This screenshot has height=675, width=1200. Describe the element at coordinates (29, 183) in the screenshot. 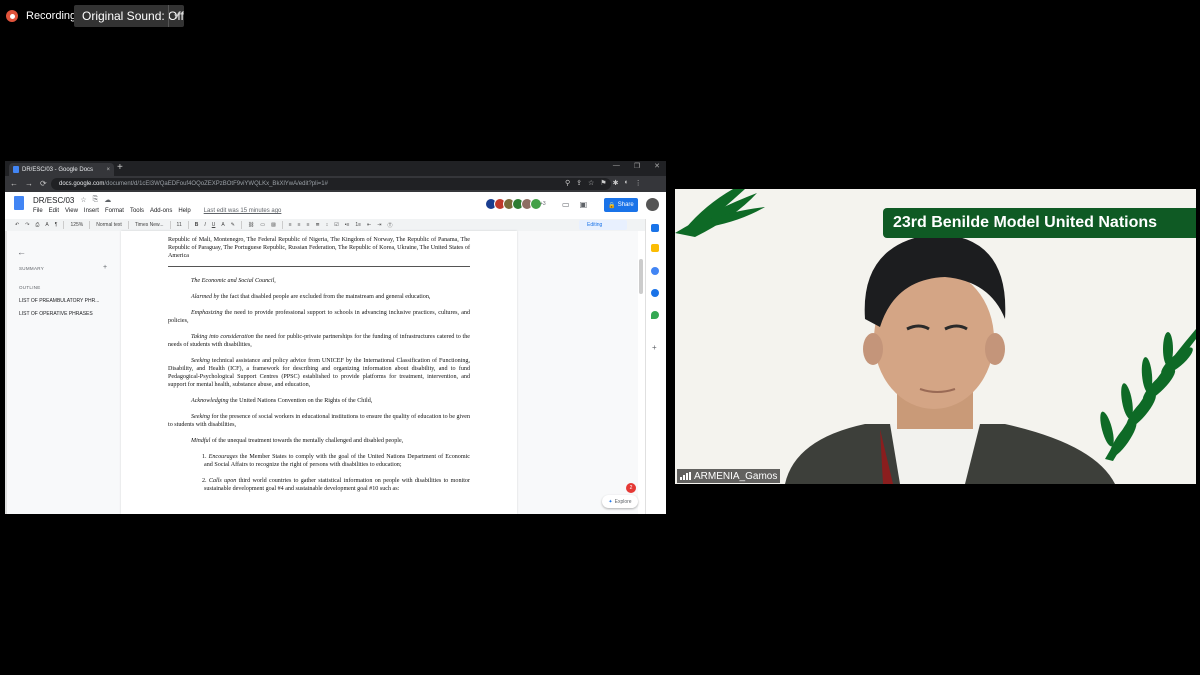

I see `forward-icon: →` at that location.